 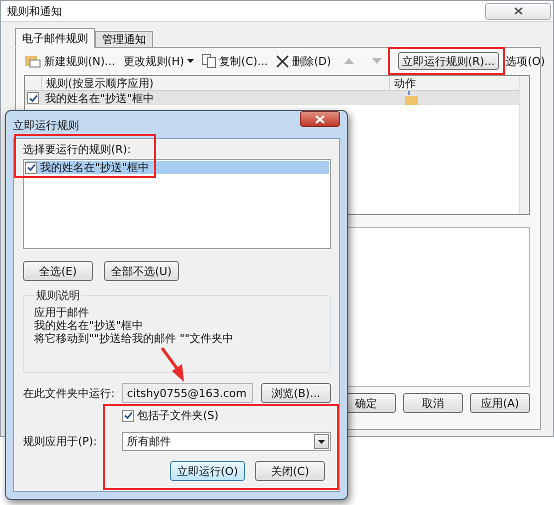 I want to click on folder-field: citshy0755@163.com, so click(x=187, y=393).